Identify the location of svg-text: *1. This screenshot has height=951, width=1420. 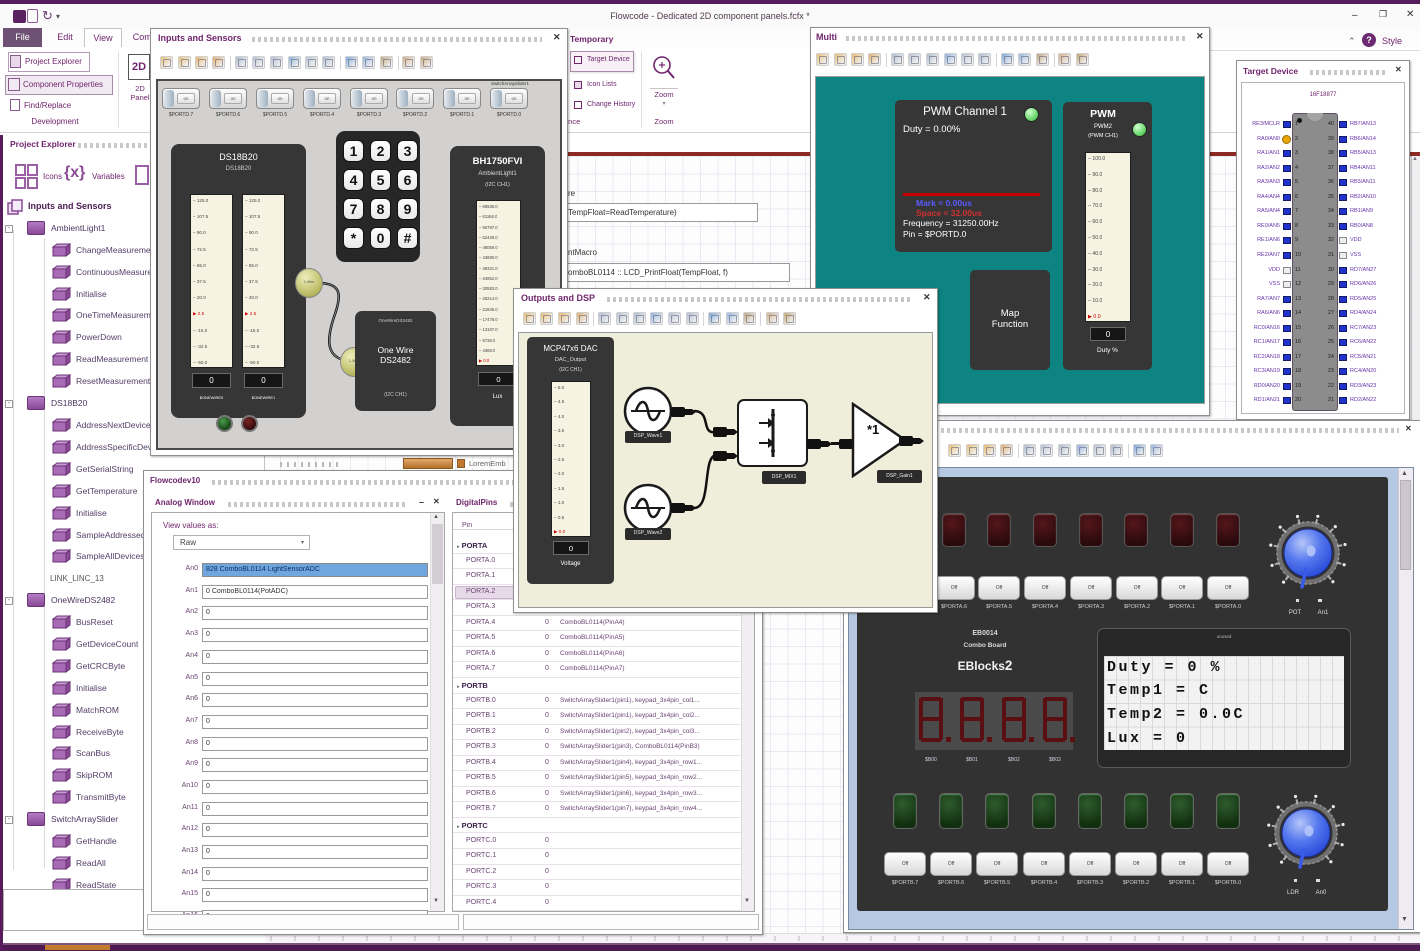
(873, 429).